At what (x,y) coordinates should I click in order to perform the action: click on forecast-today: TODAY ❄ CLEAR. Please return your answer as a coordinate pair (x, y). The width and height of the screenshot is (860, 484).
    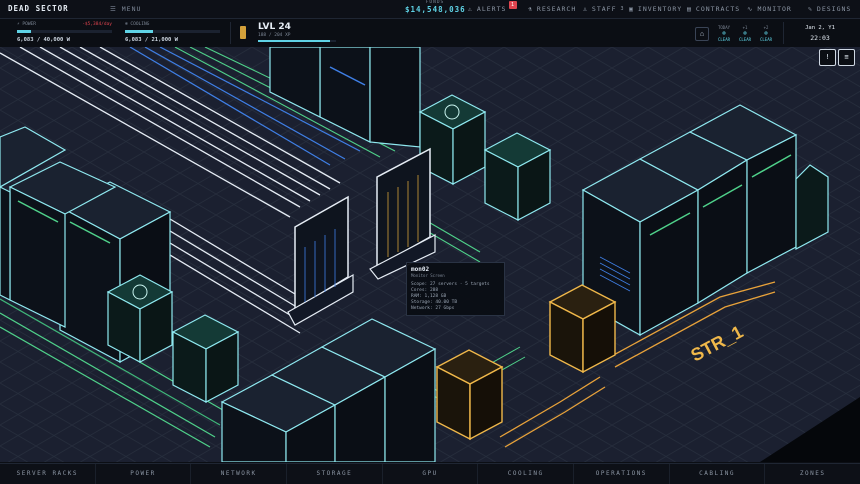
    Looking at the image, I should click on (724, 33).